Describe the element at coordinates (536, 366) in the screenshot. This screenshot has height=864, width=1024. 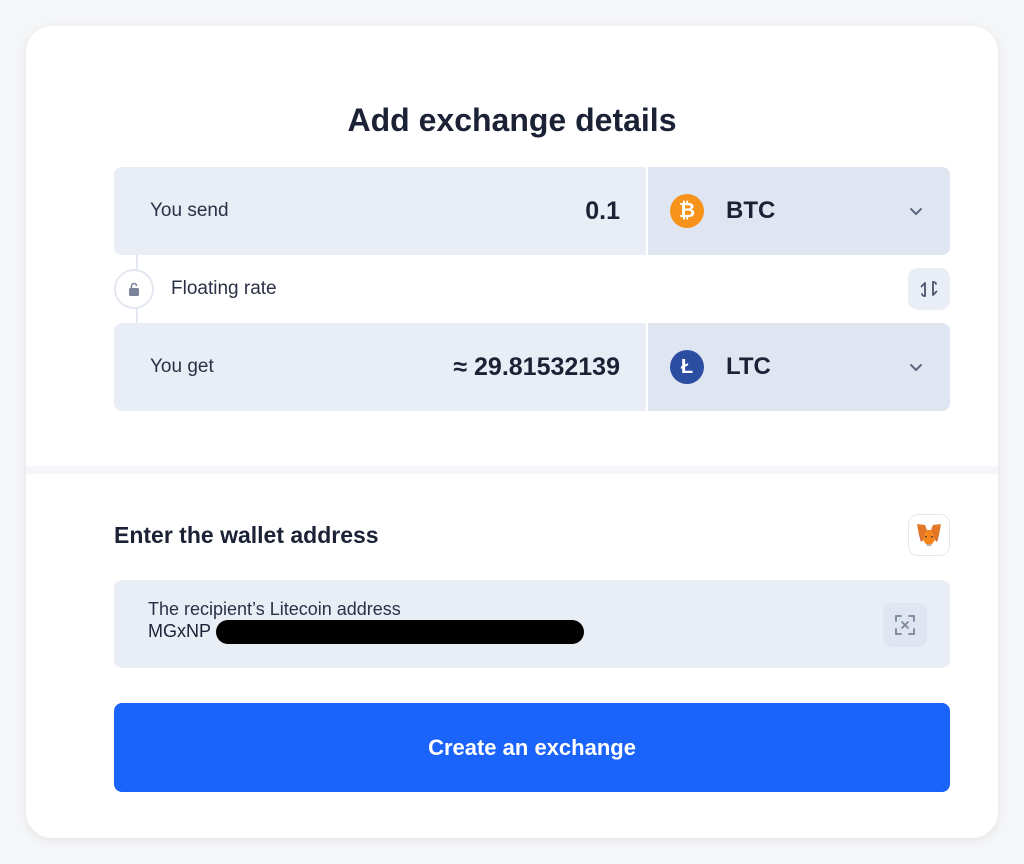
I see `get-amount: ≈ 29.81532139` at that location.